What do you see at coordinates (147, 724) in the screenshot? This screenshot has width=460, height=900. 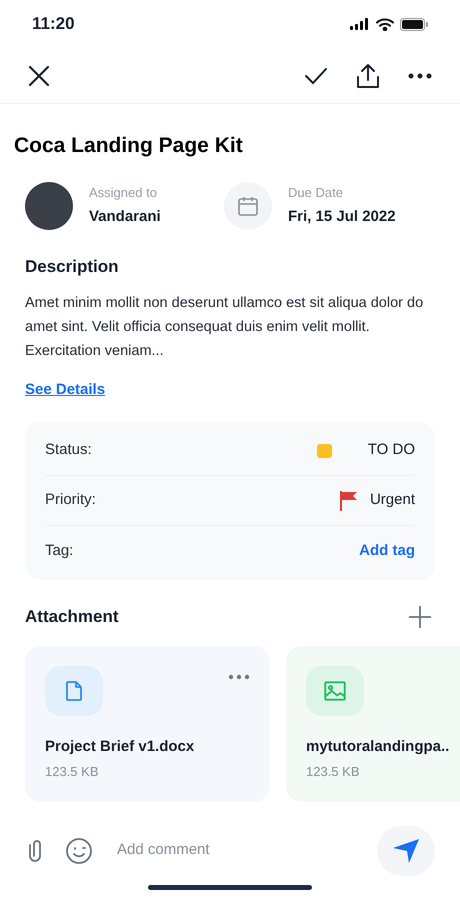 I see `attachment-card: Project Brief v1.docx 123.5 KB` at bounding box center [147, 724].